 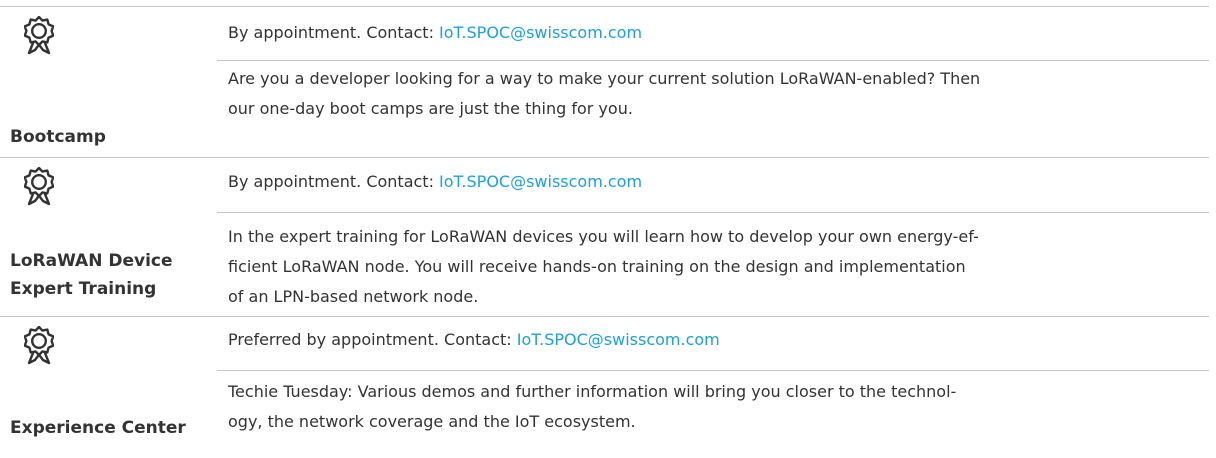 I want to click on offering-label-cell: Experience Center, so click(x=110, y=387).